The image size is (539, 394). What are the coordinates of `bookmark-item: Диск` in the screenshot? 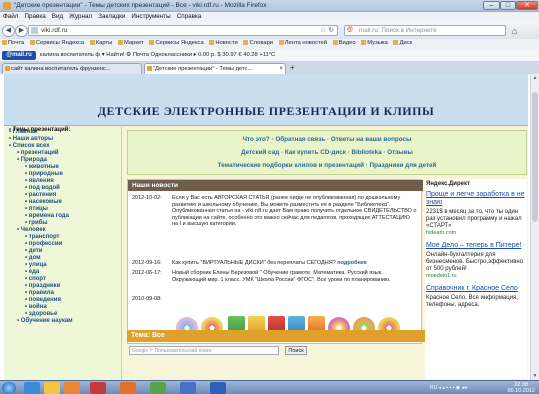 It's located at (402, 43).